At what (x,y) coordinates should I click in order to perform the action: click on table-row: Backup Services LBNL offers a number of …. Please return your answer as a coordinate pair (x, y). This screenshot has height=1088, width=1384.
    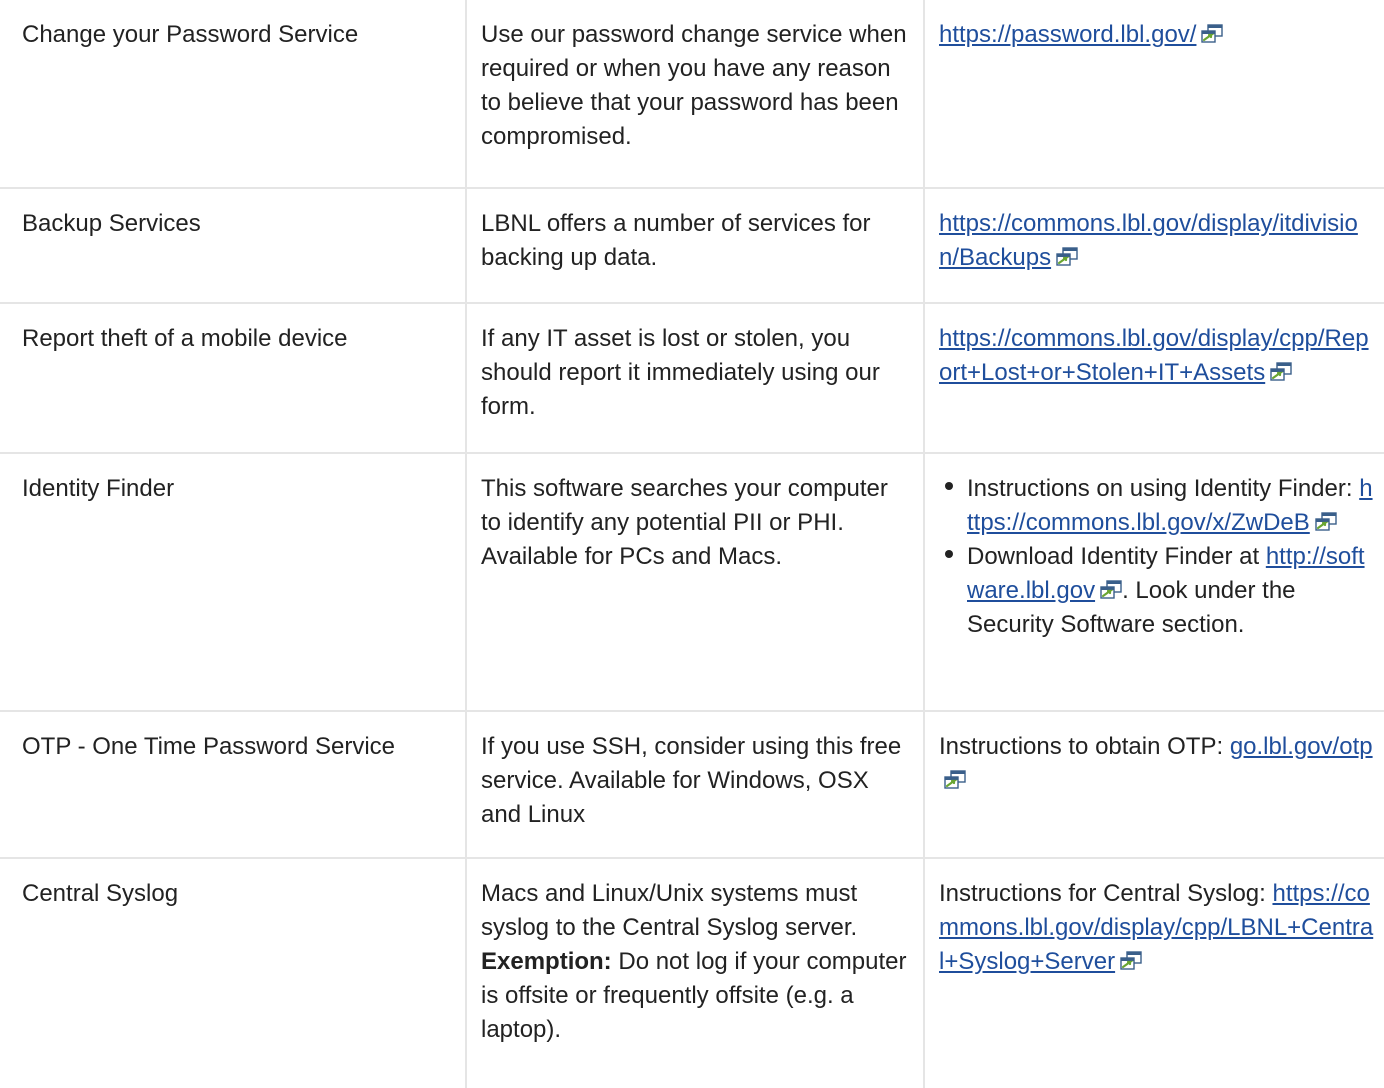
    Looking at the image, I should click on (692, 245).